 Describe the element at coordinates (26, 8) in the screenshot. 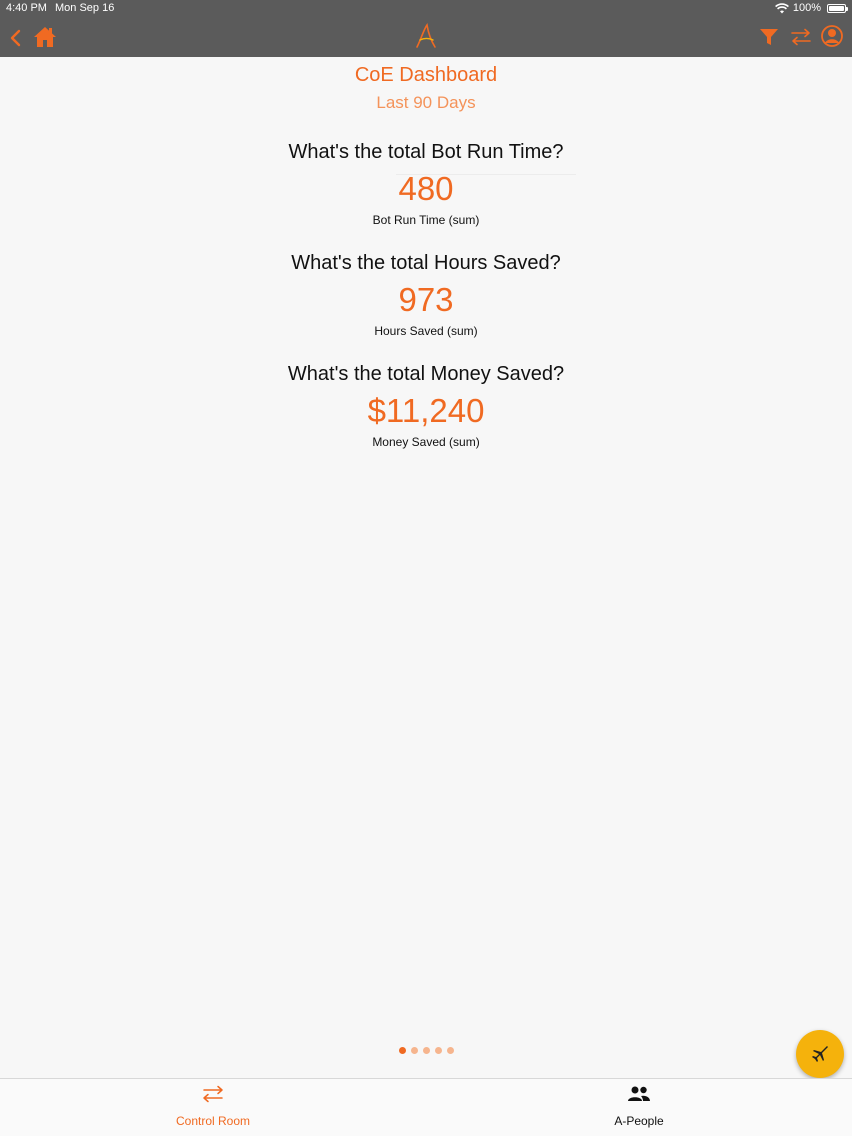

I see `status-time: 4:40 PM` at that location.